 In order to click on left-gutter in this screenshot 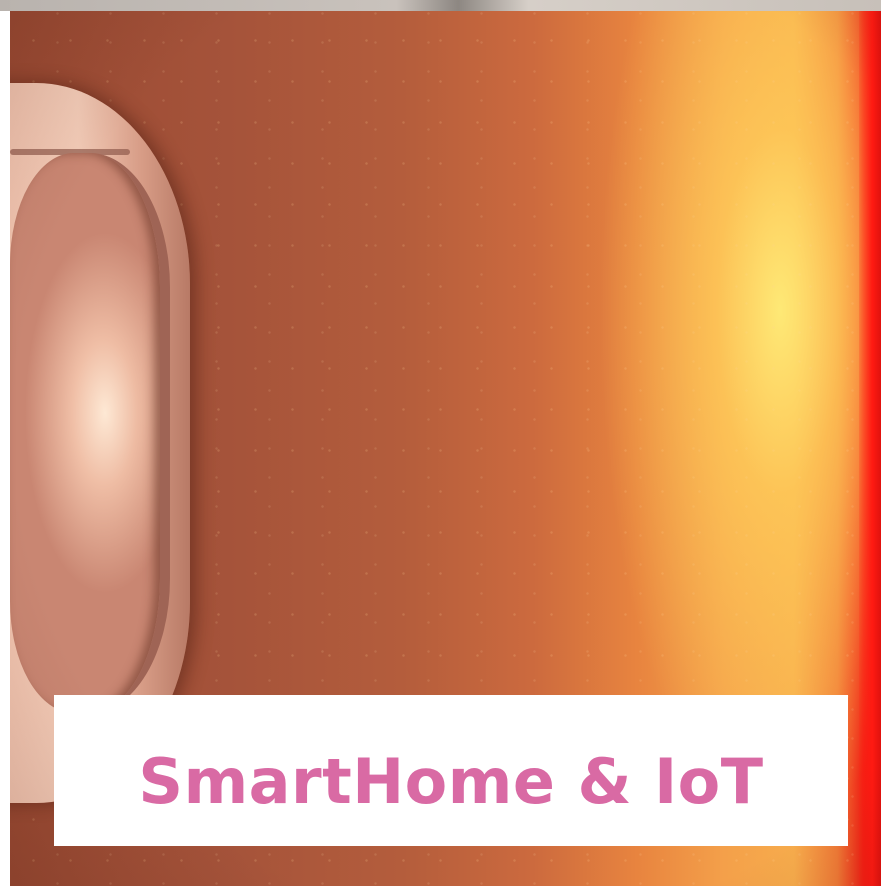, I will do `click(5, 448)`.